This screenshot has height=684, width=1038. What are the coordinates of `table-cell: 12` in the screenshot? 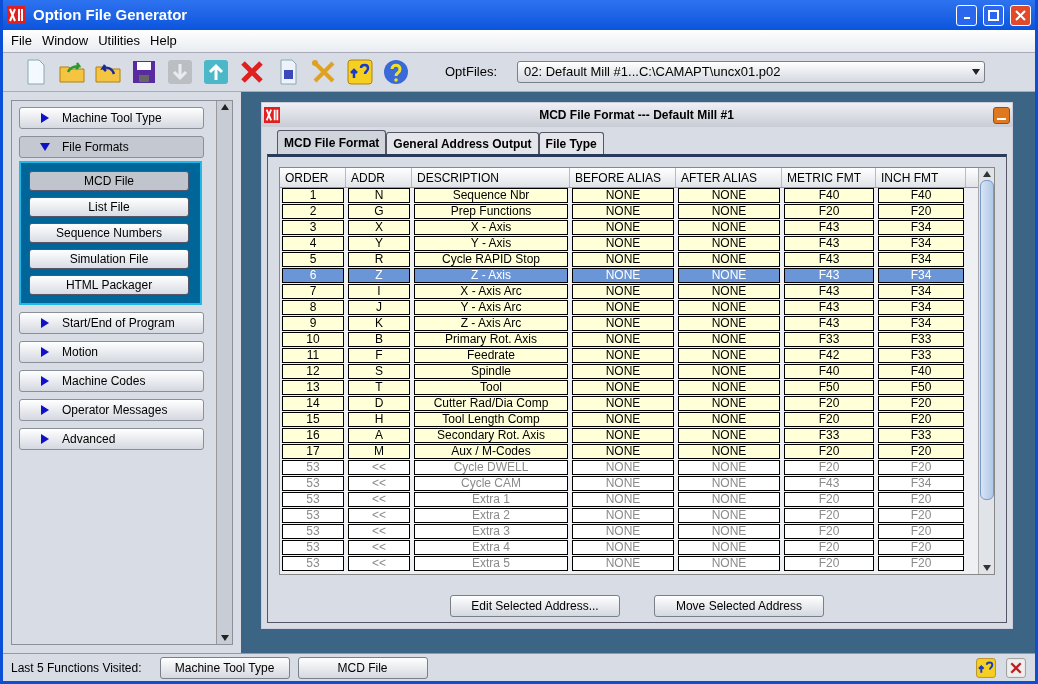 It's located at (313, 371).